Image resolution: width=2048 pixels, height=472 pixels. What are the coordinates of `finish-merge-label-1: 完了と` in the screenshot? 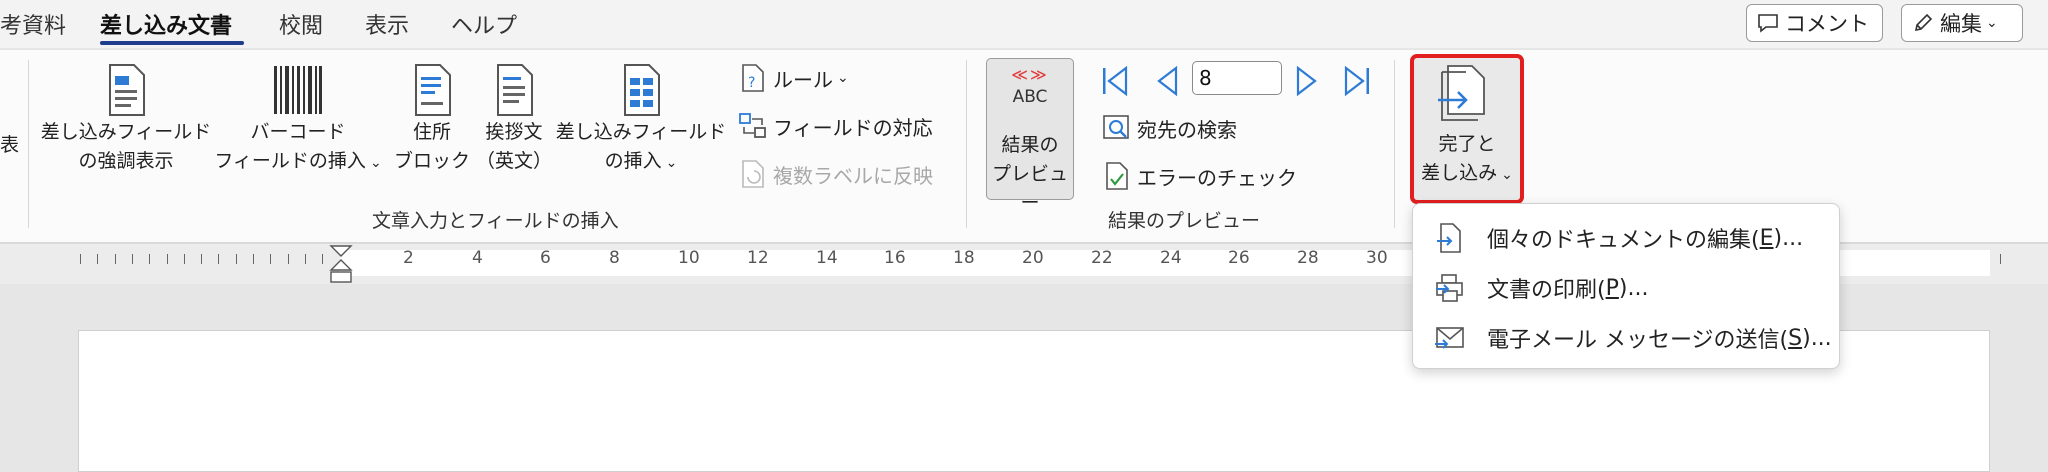 It's located at (1467, 144).